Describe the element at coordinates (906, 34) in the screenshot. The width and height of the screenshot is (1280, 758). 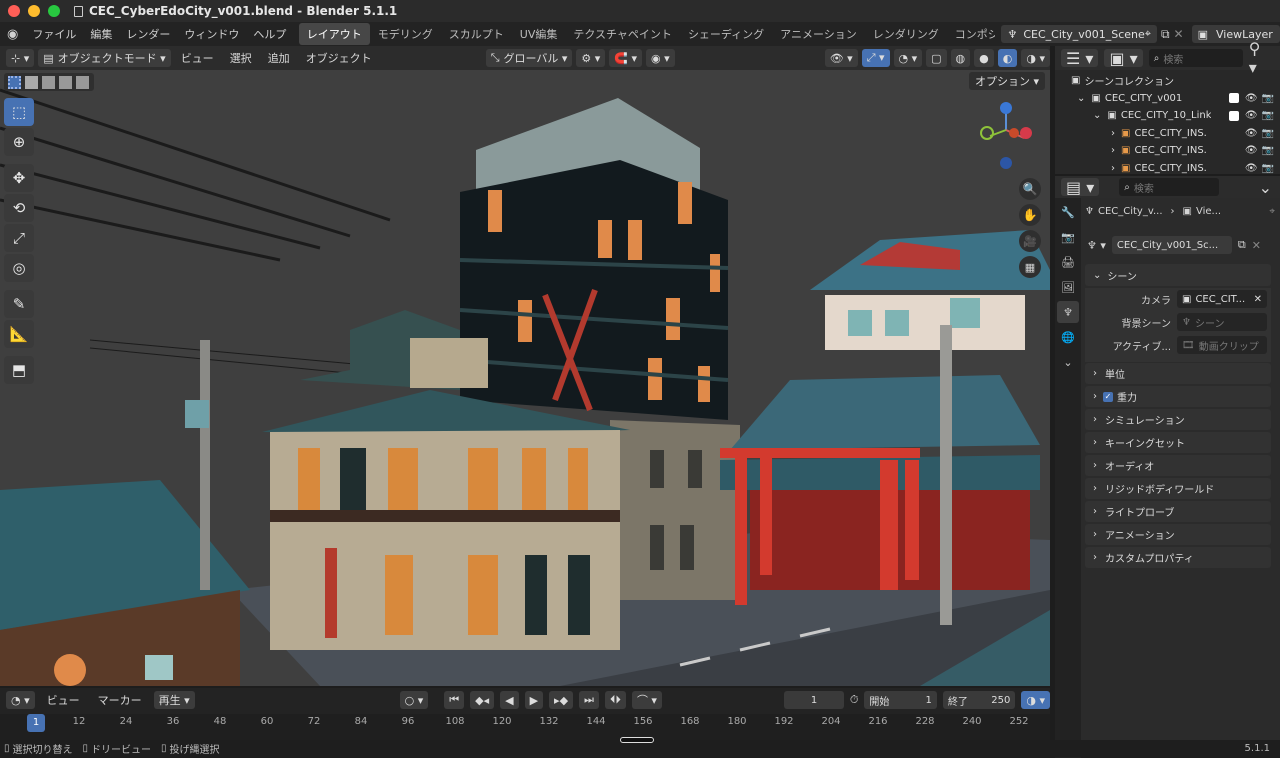
I see `tab-rendering: レンダリング` at that location.